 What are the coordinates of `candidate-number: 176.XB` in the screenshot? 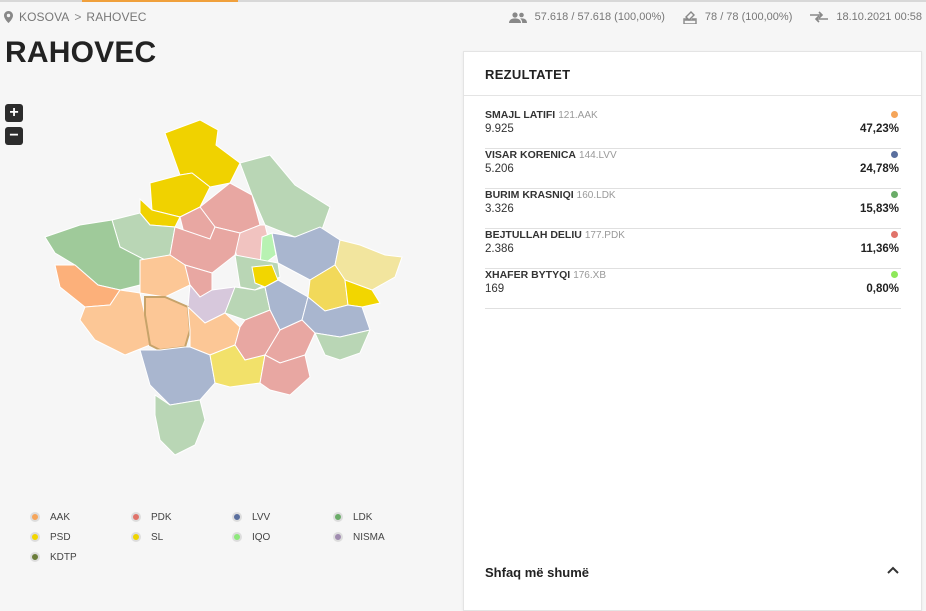 It's located at (589, 275).